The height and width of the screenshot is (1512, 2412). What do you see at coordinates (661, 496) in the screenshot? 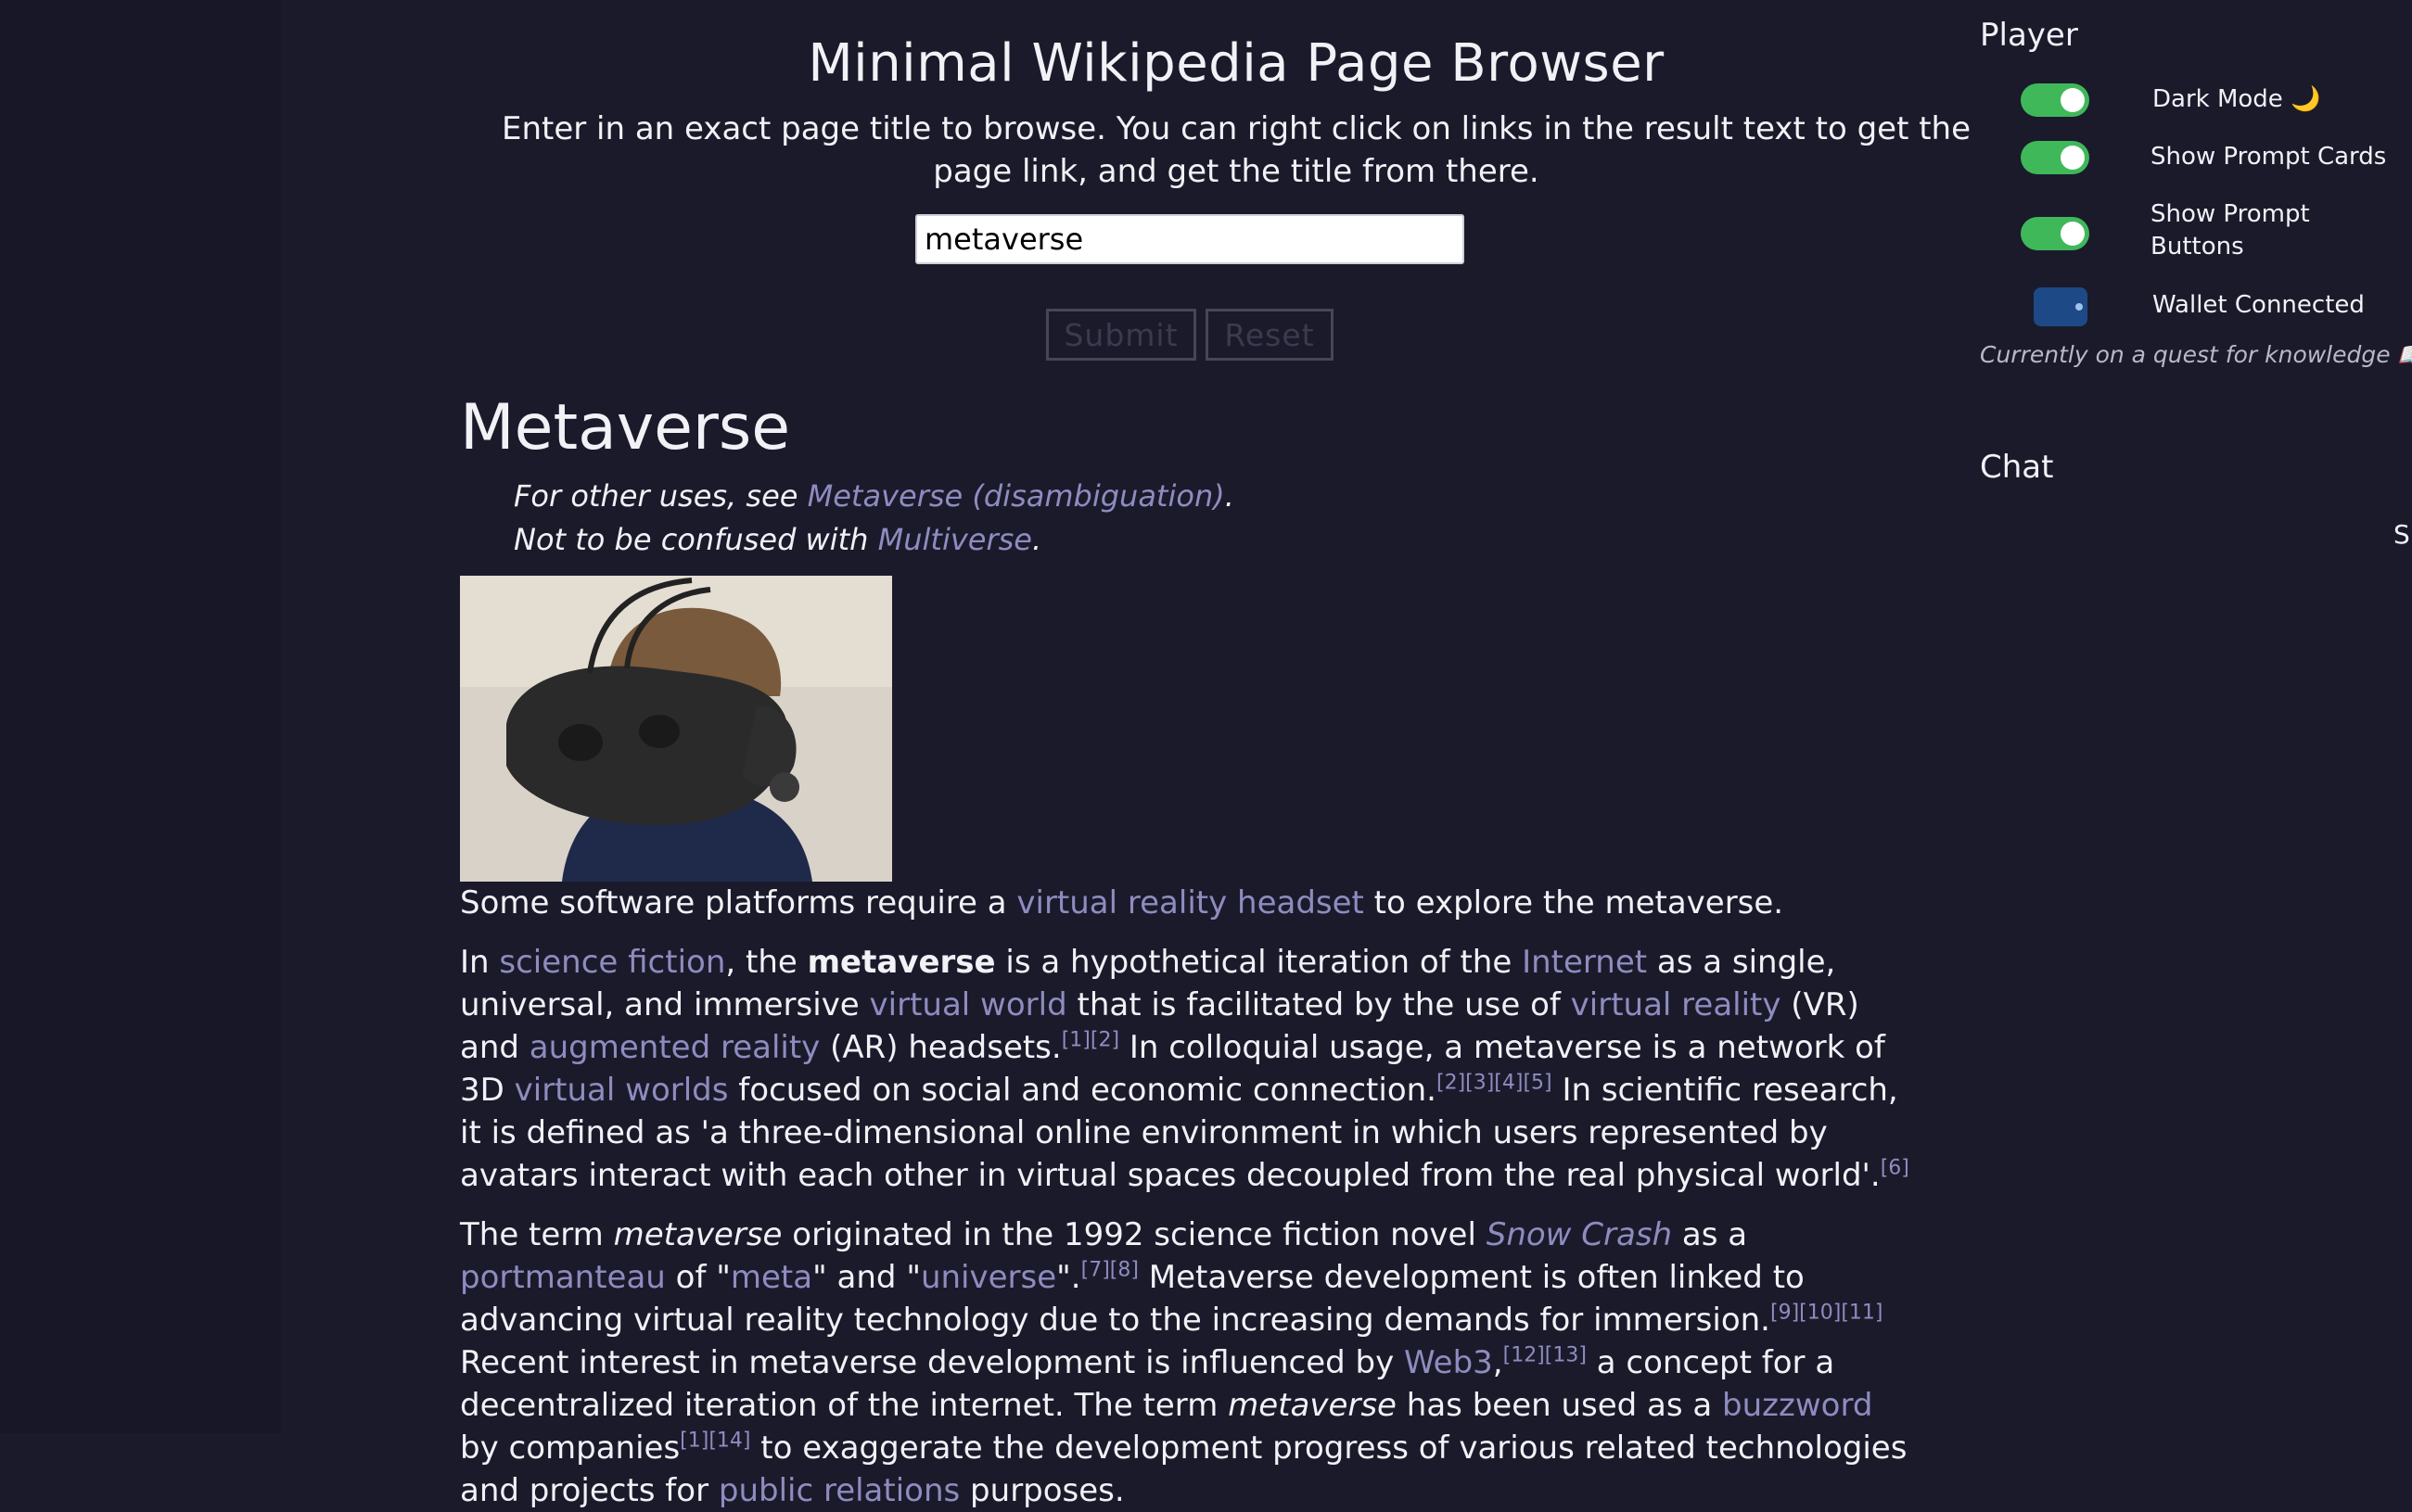
I see `hatnote-text: For other uses, see` at bounding box center [661, 496].